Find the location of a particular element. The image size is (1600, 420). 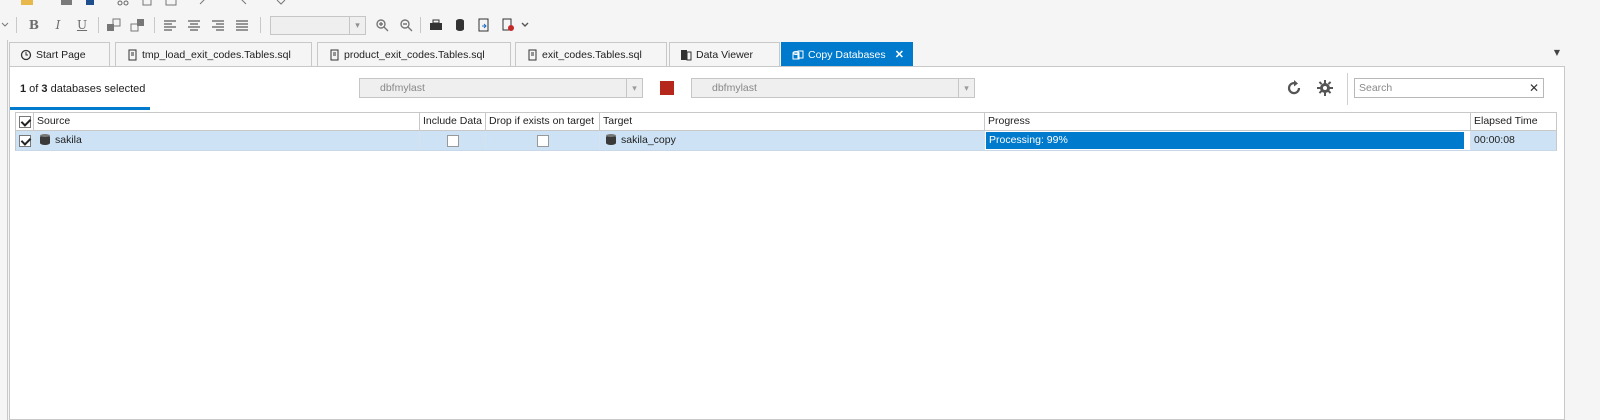

row-select-cell is located at coordinates (25, 140).